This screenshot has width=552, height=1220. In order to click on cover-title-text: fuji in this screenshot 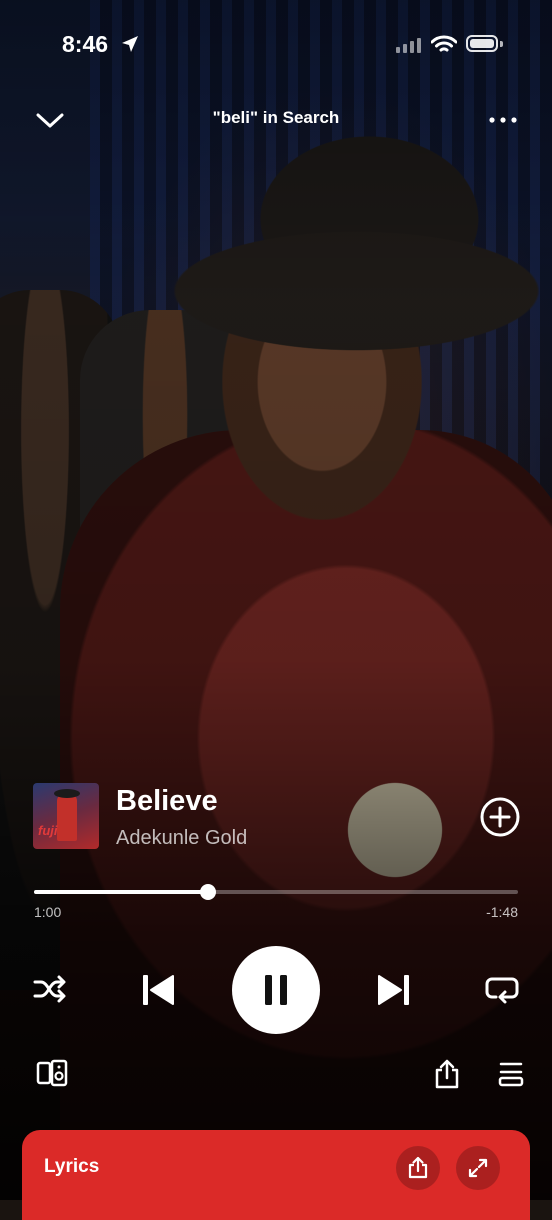, I will do `click(48, 830)`.